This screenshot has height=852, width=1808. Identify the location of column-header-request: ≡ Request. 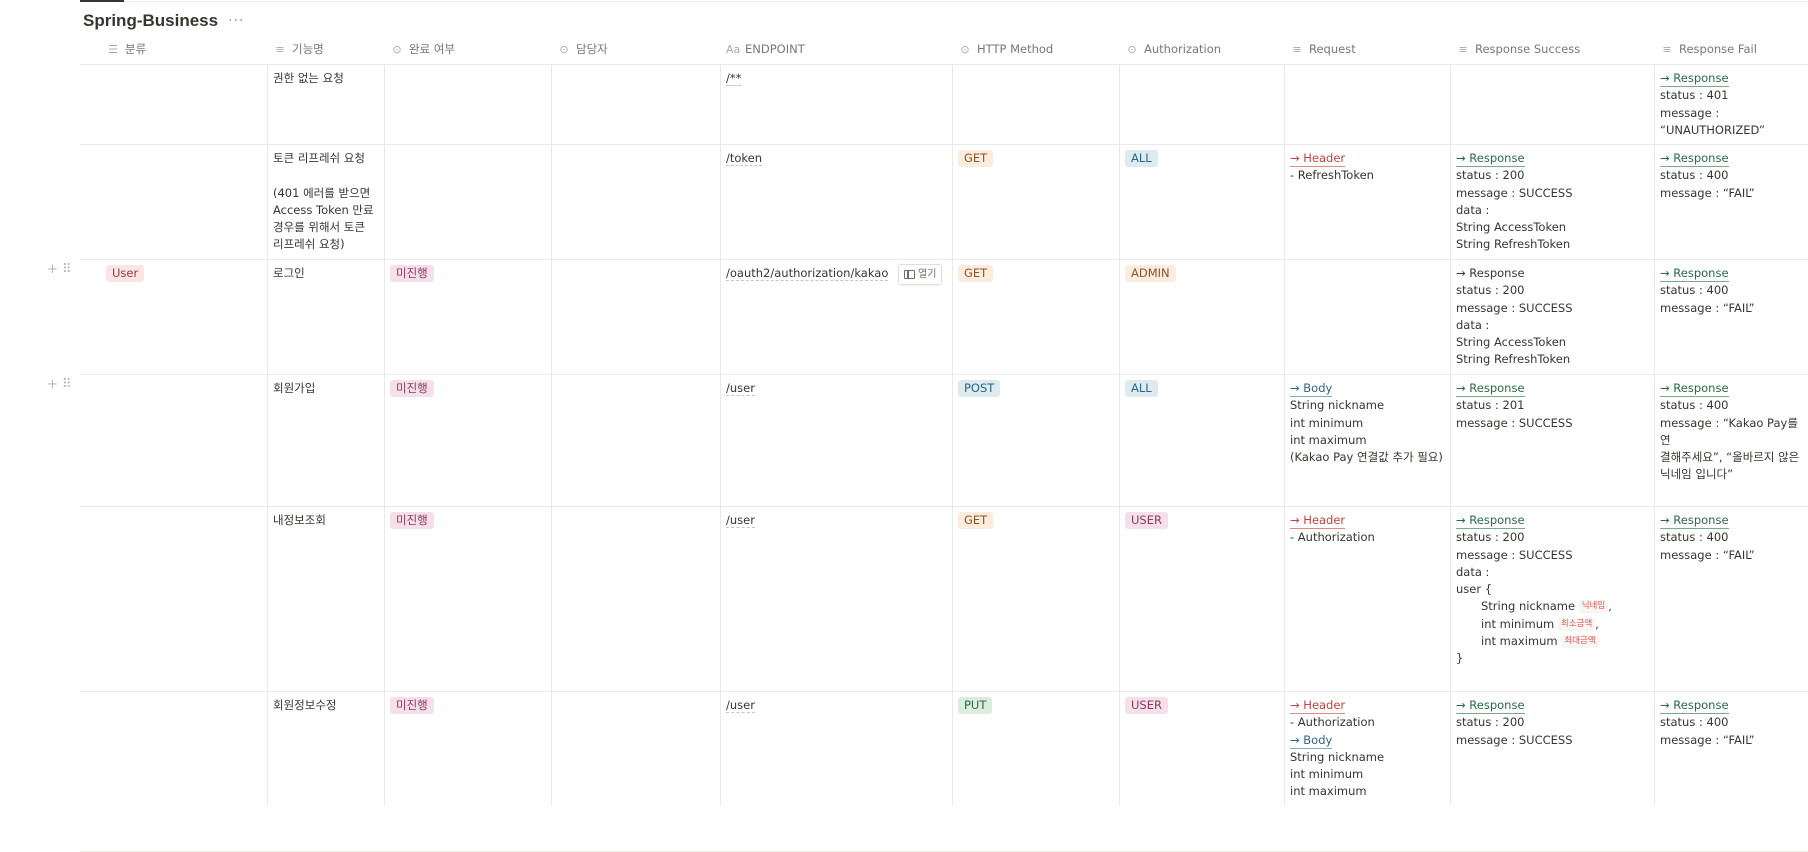
(1369, 49).